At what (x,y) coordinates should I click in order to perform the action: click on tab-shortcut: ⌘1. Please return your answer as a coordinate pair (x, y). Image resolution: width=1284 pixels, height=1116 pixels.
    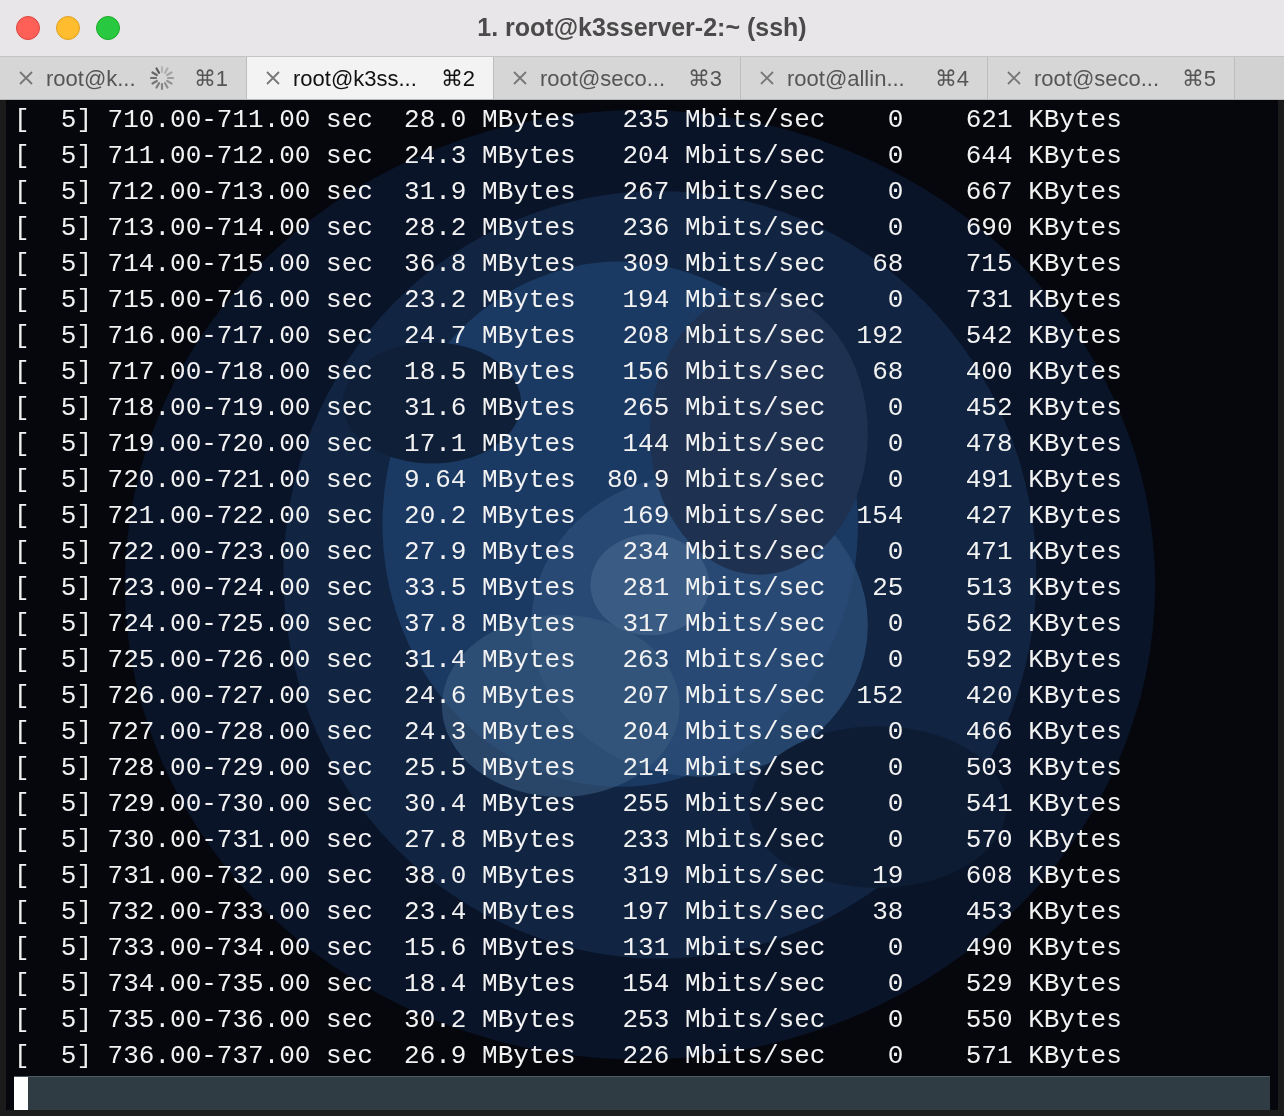
    Looking at the image, I should click on (210, 78).